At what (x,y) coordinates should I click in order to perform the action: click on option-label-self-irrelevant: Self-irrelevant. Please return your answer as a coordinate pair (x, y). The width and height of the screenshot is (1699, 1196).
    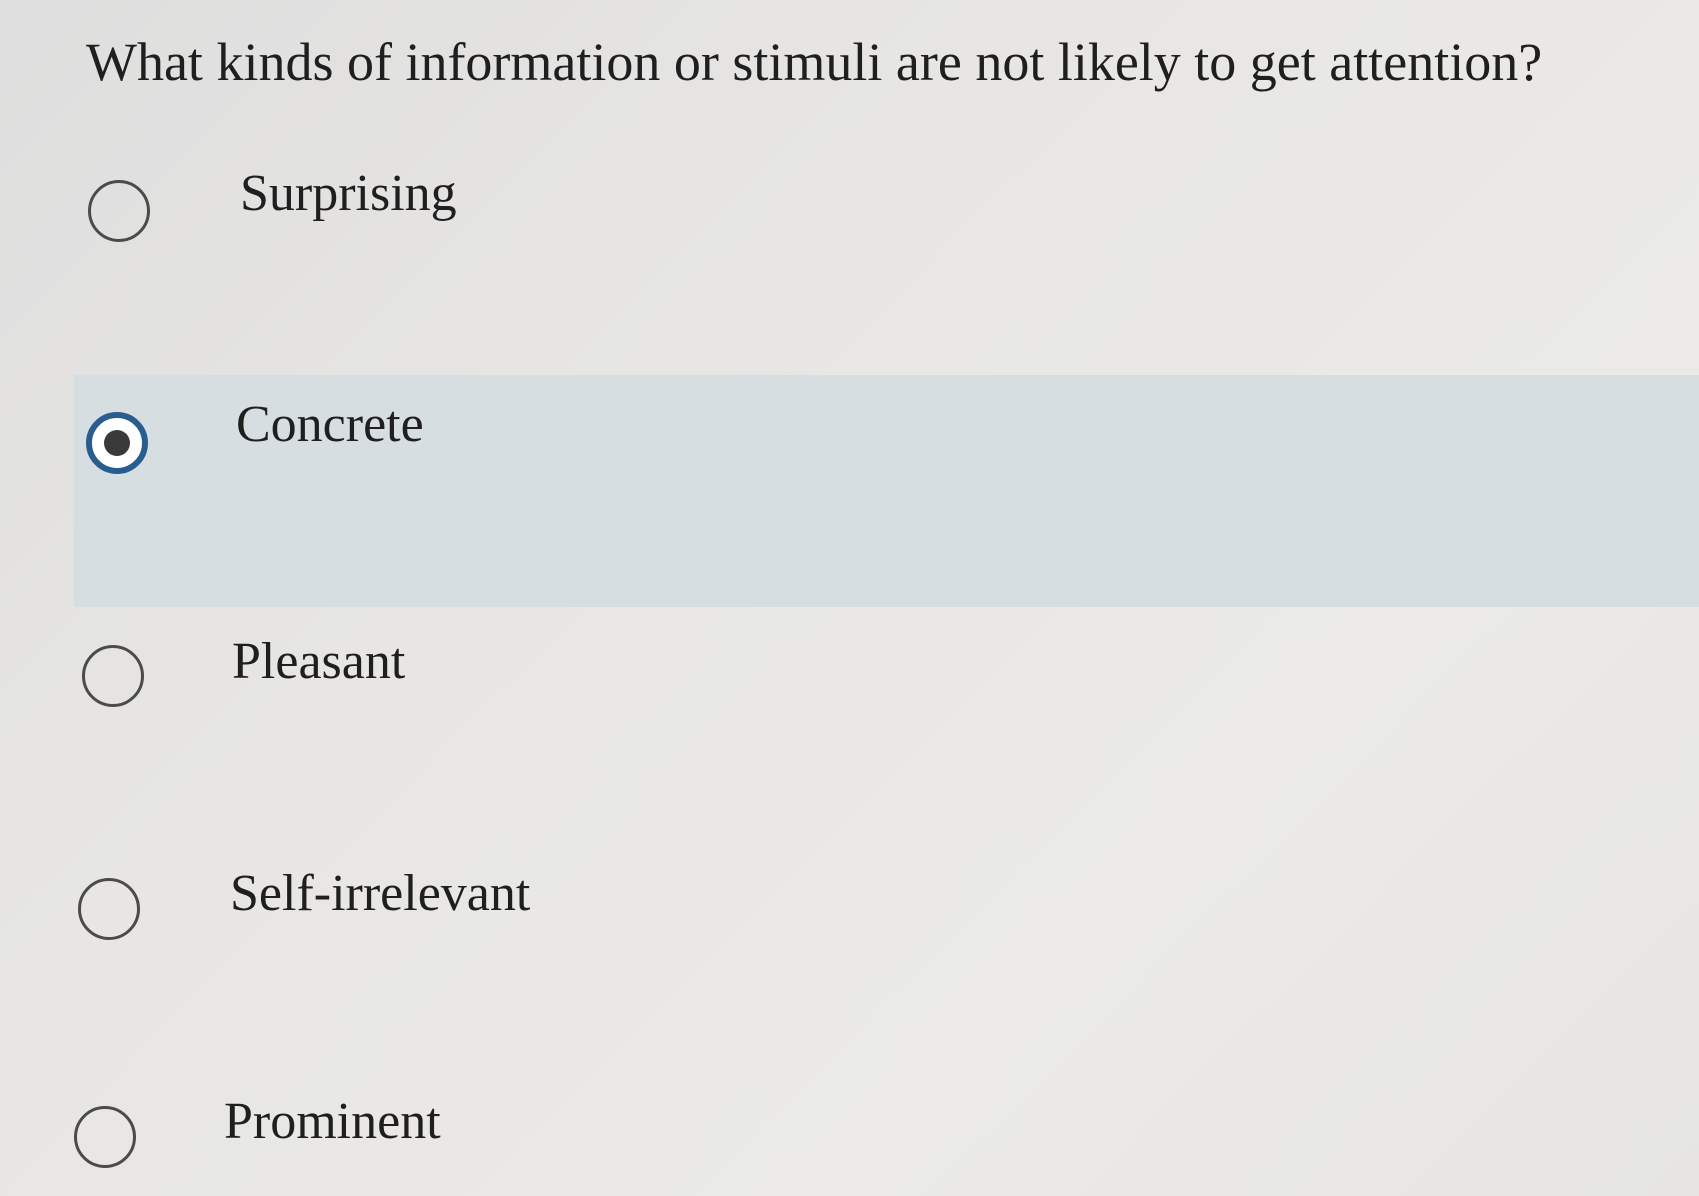
    Looking at the image, I should click on (380, 893).